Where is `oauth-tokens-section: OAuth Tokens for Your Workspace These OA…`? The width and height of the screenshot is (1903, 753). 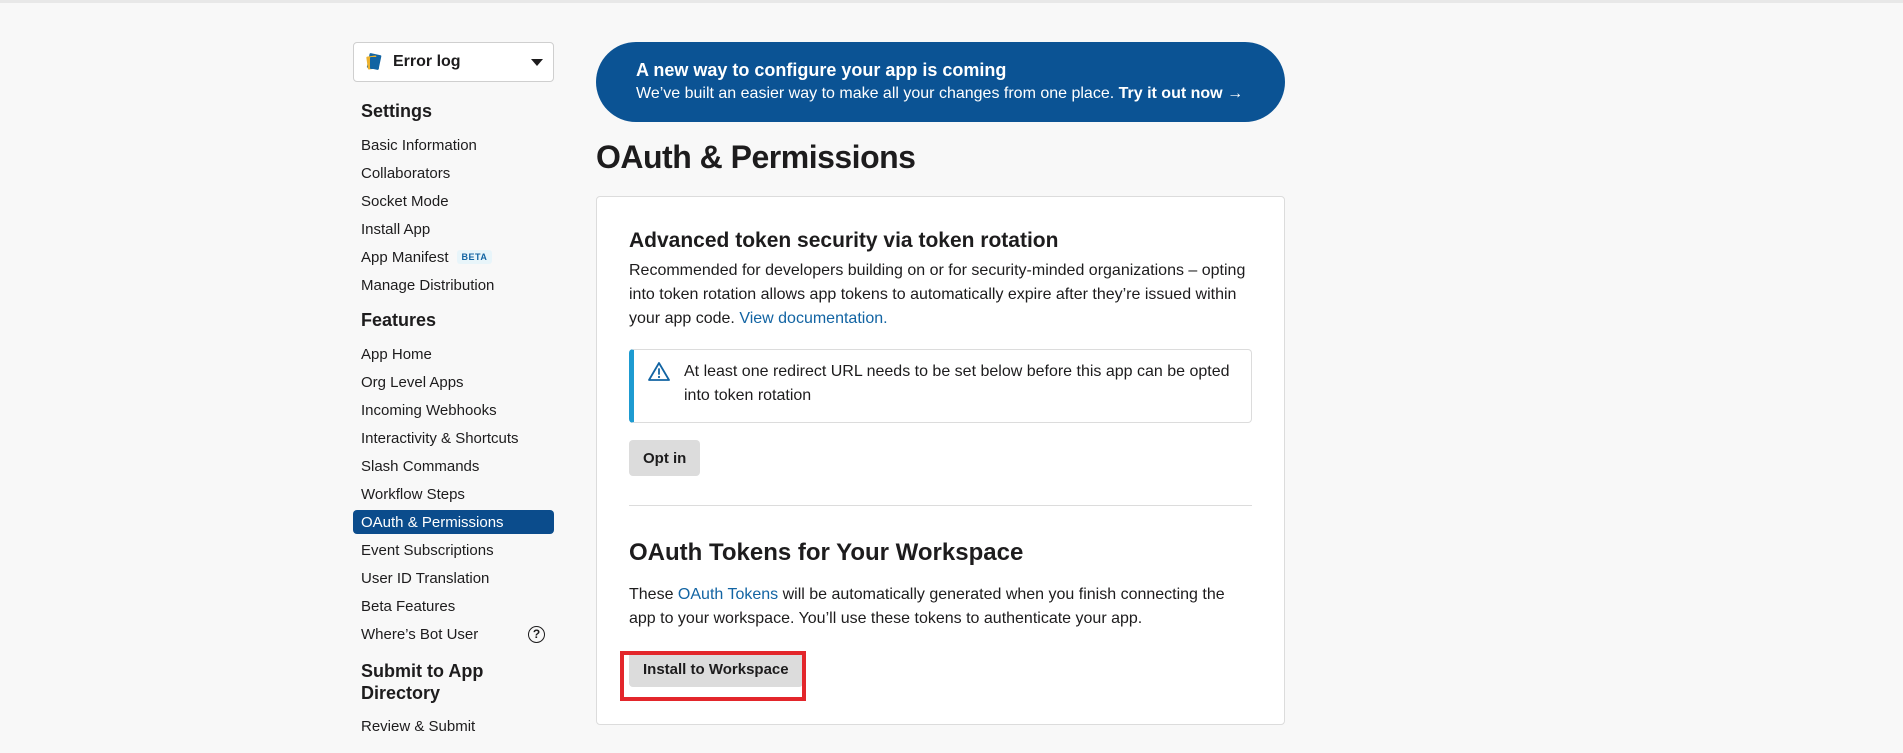
oauth-tokens-section: OAuth Tokens for Your Workspace These OA… is located at coordinates (940, 613).